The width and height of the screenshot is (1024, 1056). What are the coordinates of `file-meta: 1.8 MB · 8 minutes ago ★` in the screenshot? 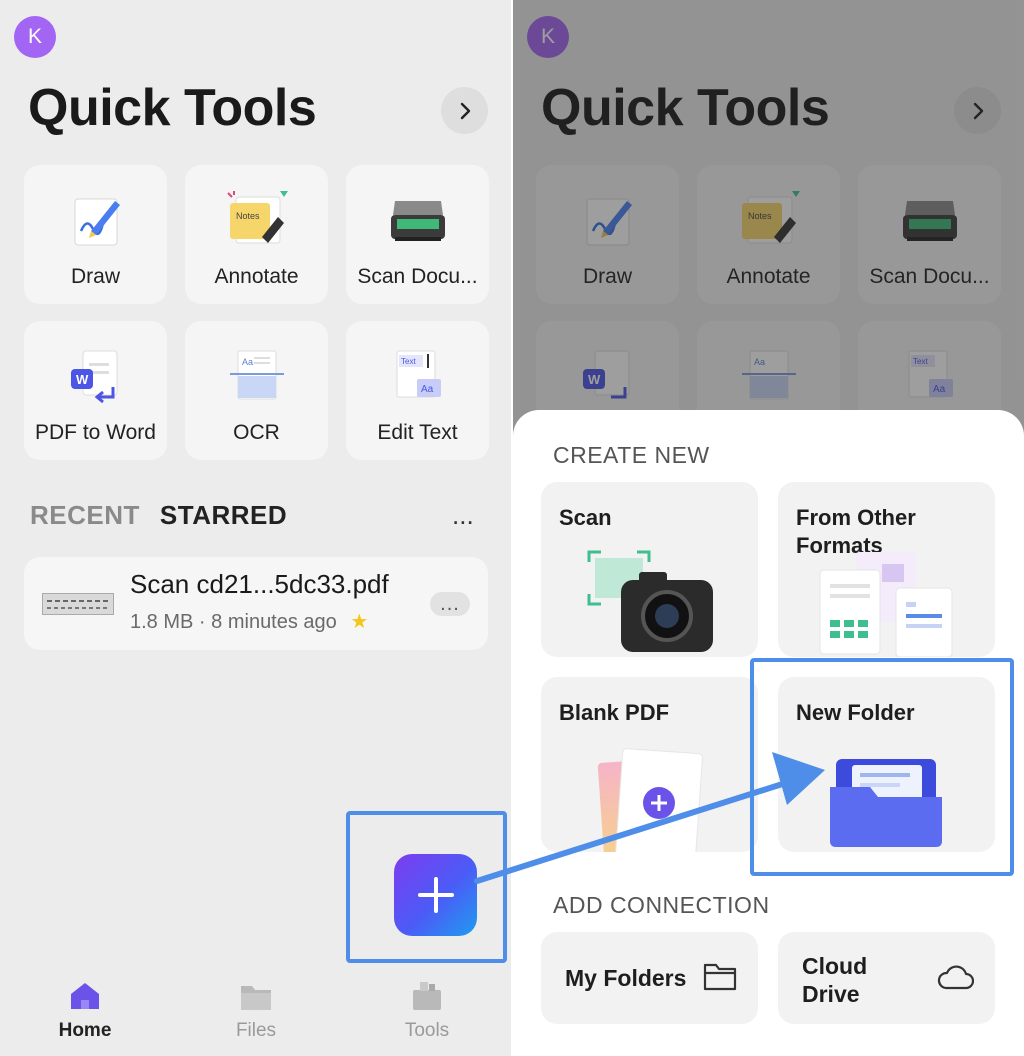 It's located at (249, 621).